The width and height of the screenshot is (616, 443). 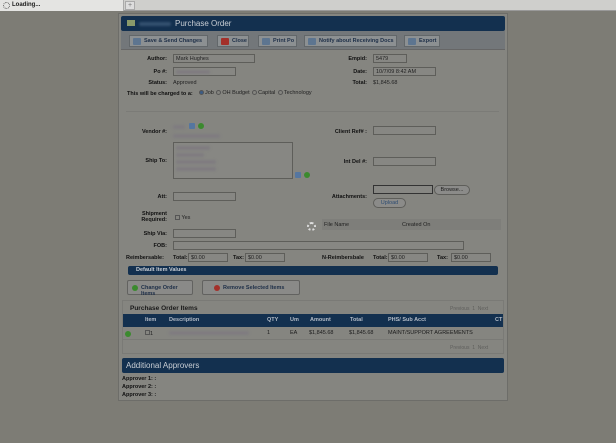 What do you see at coordinates (163, 365) in the screenshot?
I see `additional-approvers-title: Additional Approvers` at bounding box center [163, 365].